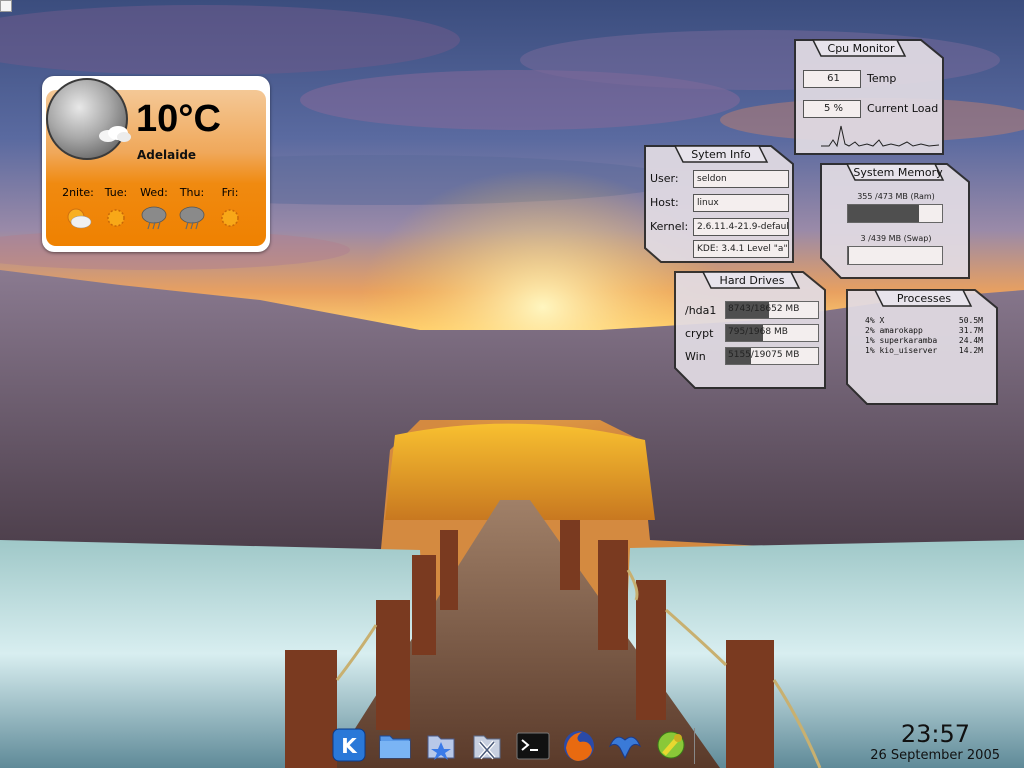 The height and width of the screenshot is (768, 1024). I want to click on forecast-day: Thu:, so click(192, 210).